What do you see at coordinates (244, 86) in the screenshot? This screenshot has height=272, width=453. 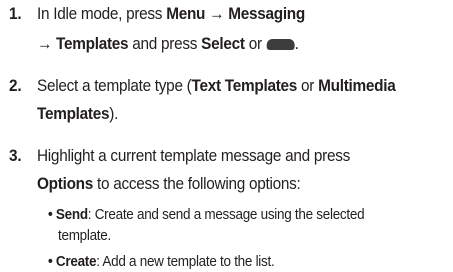 I see `text-templates-label: Text Templates` at bounding box center [244, 86].